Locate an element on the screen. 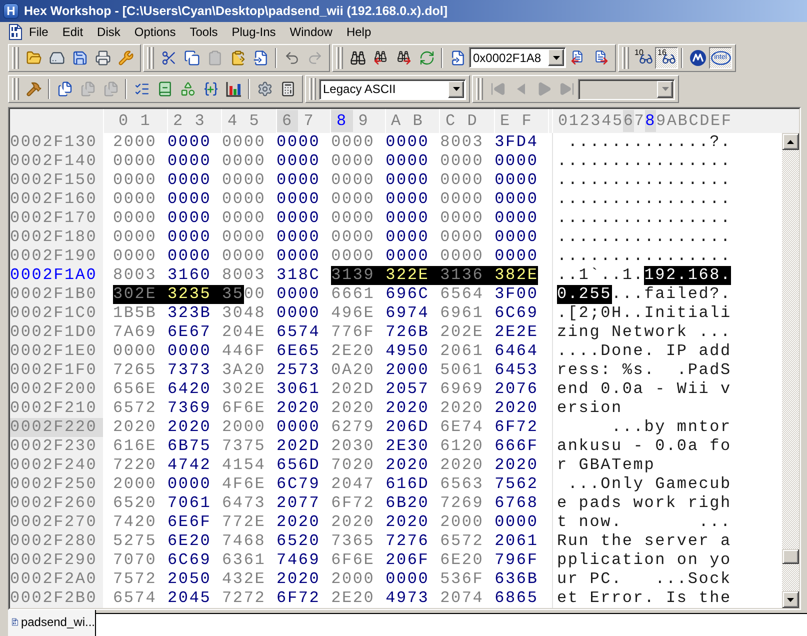 Image resolution: width=807 pixels, height=636 pixels. hex-value: 2030 is located at coordinates (353, 446).